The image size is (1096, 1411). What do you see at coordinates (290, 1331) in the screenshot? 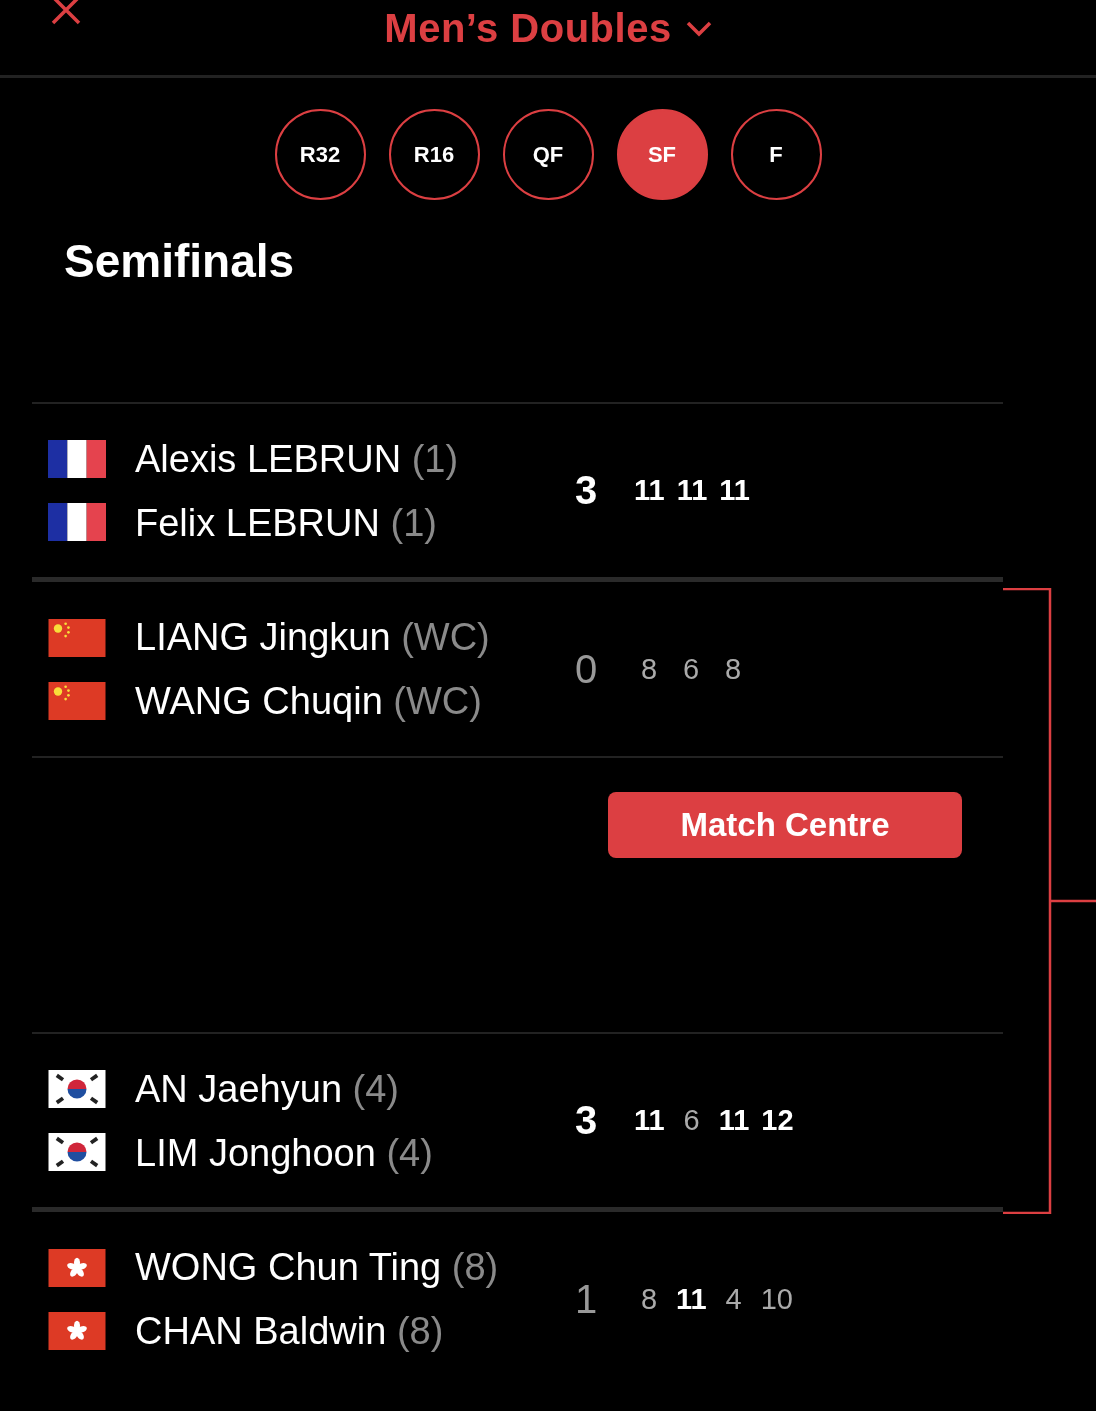
I see `player-name: CHAN Baldwin (8)` at bounding box center [290, 1331].